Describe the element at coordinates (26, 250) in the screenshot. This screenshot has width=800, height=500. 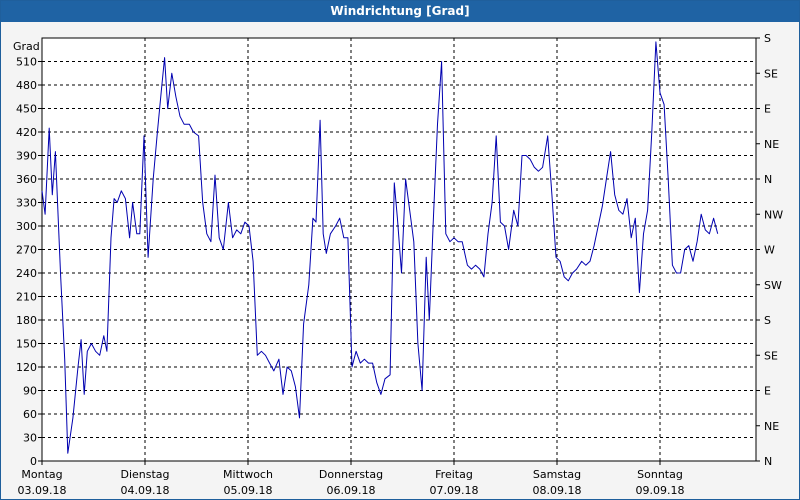
I see `y-tick-label: 270` at that location.